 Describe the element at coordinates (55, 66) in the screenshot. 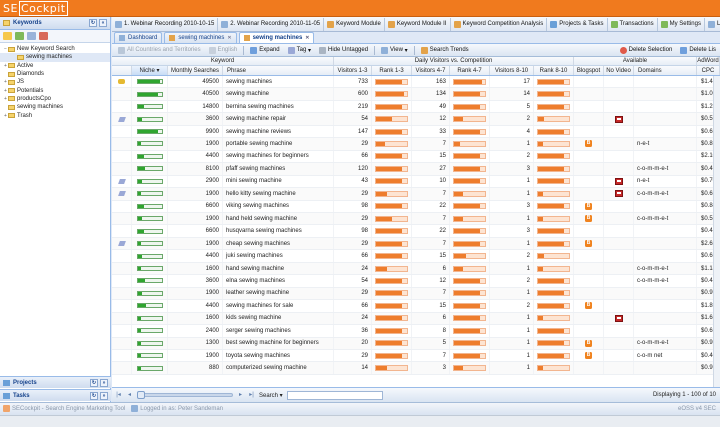

I see `tree-node: + Active` at that location.